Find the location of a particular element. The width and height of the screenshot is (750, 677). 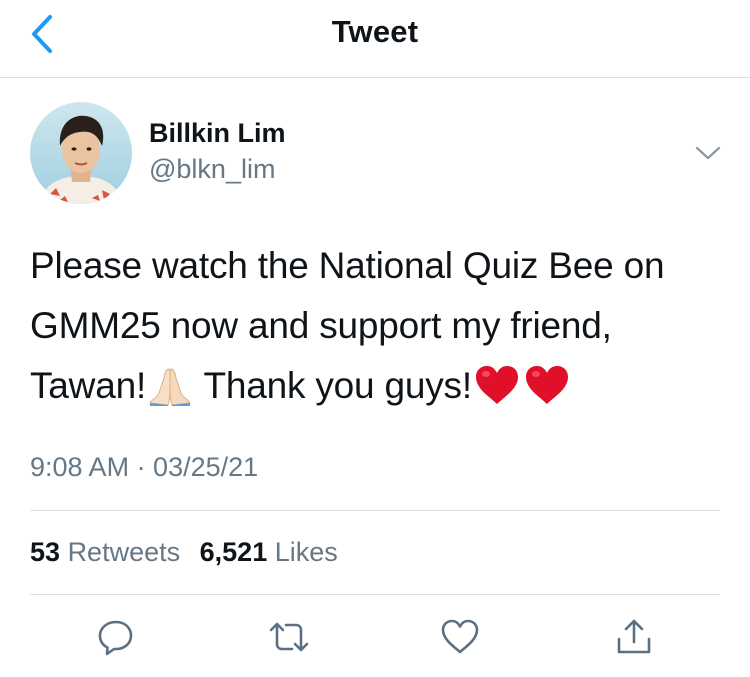

like-icon is located at coordinates (460, 636).